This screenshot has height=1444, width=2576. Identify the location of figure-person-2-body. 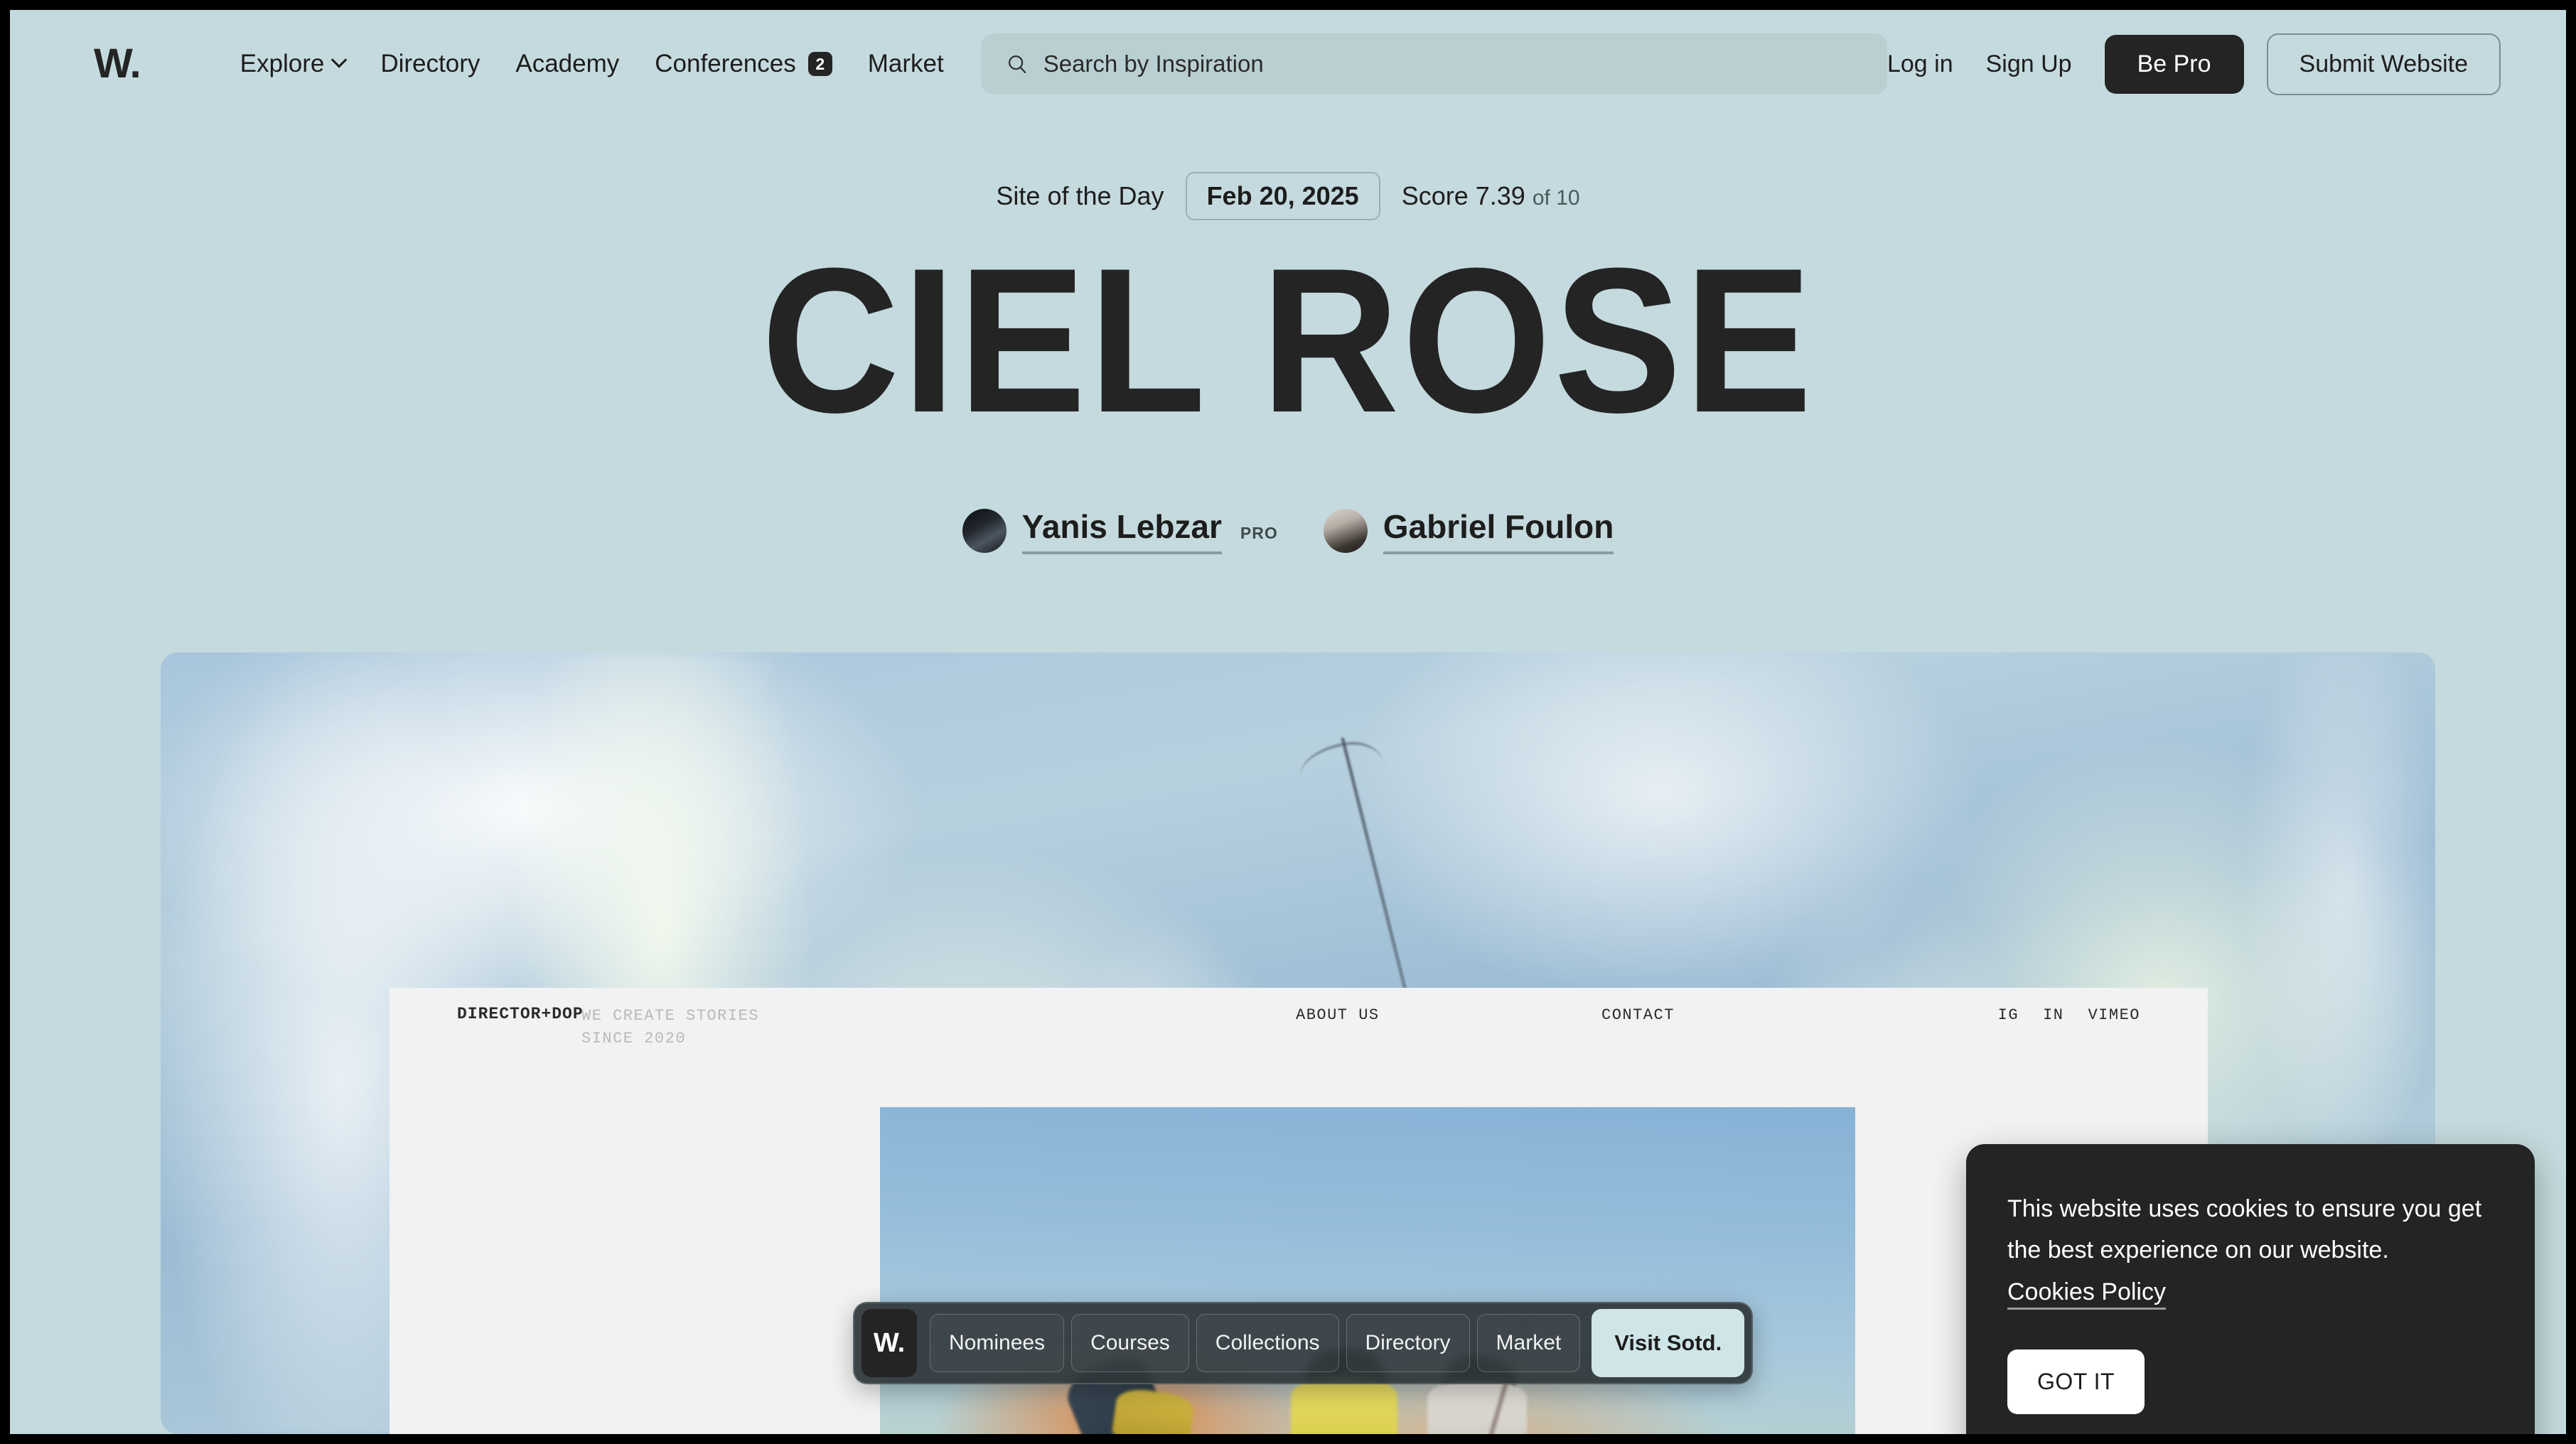
(1344, 1405).